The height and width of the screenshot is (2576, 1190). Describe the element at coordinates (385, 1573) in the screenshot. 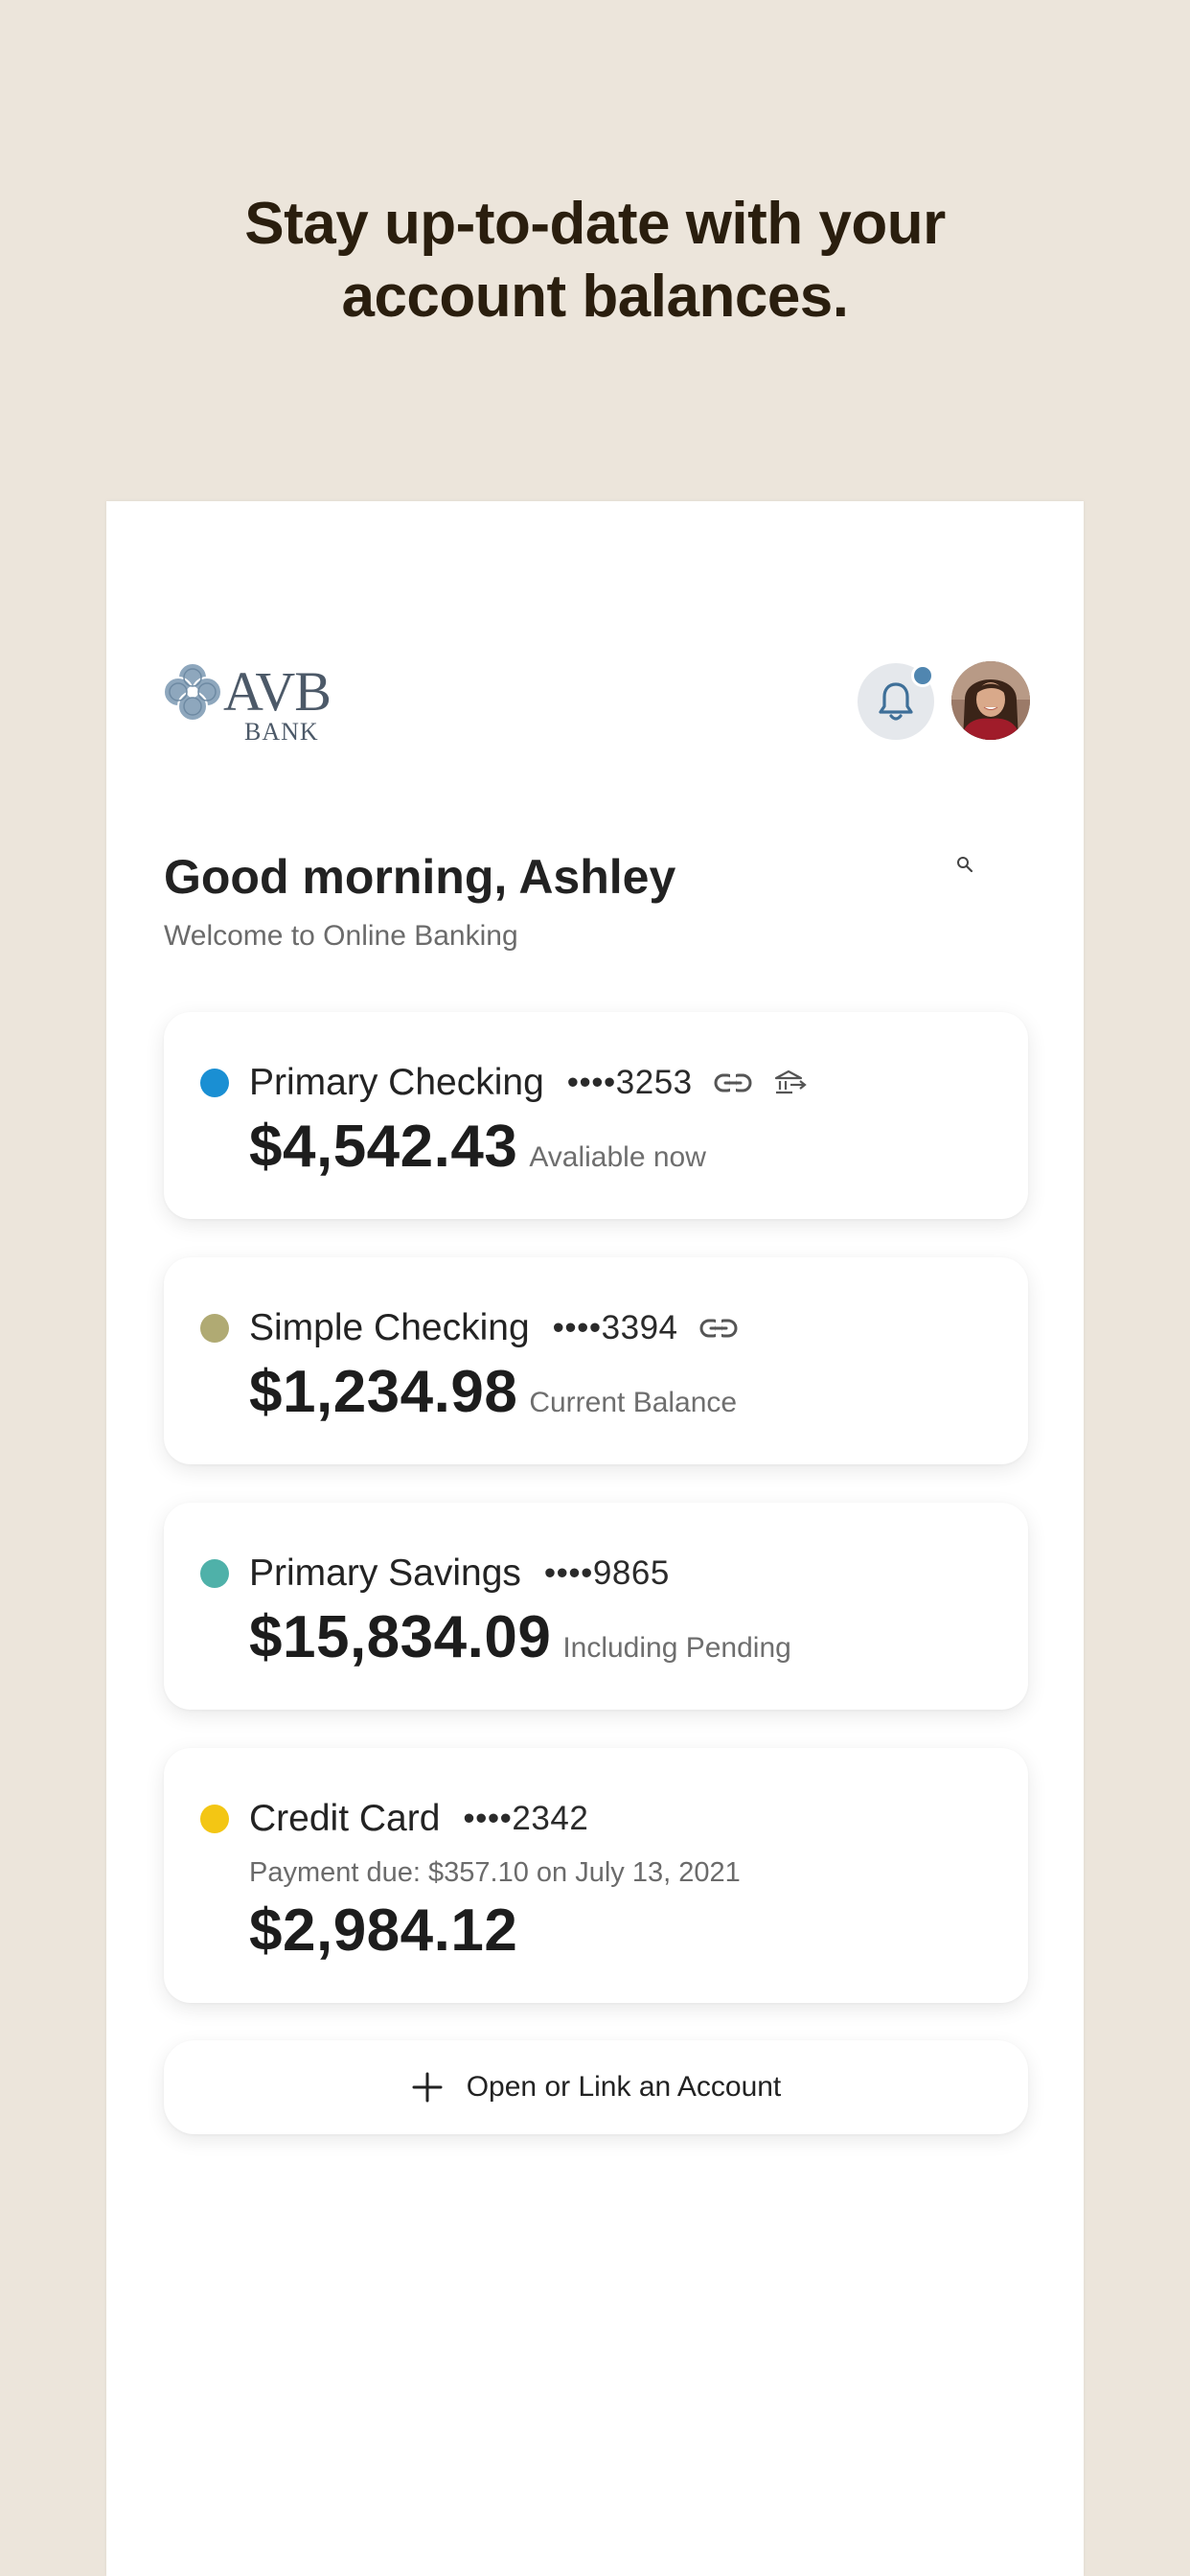

I see `account-name: Primary Savings` at that location.